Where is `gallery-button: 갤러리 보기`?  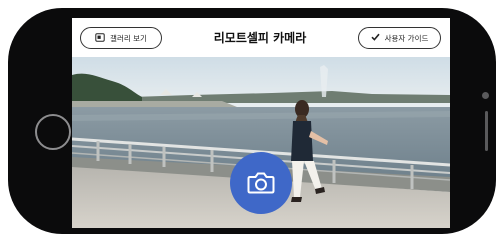
gallery-button: 갤러리 보기 is located at coordinates (121, 38).